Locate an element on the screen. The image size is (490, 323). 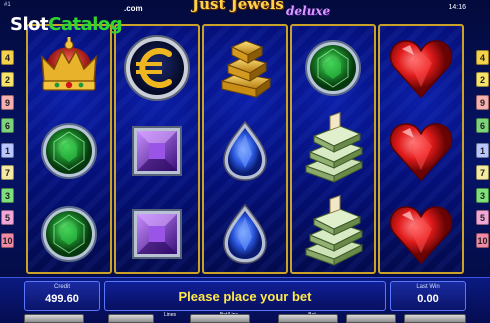
line-marker-right-7: 7 is located at coordinates (482, 172).